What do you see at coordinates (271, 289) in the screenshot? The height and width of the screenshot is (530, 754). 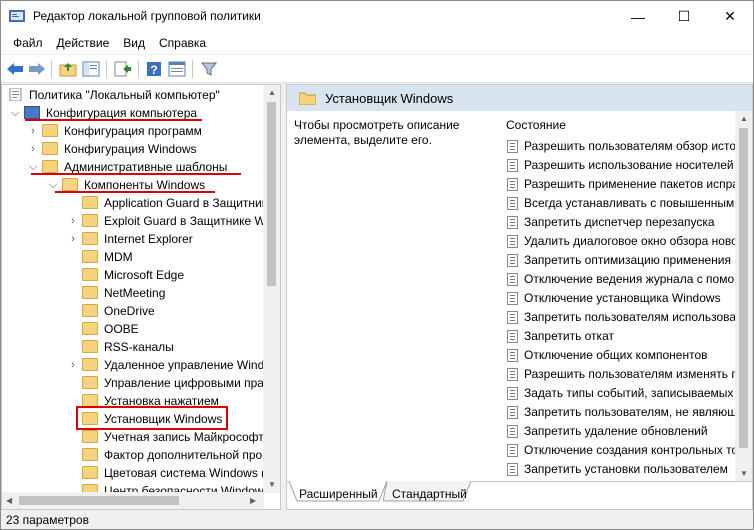 I see `tree-vertical-scrollbar: ▲ ▼` at bounding box center [271, 289].